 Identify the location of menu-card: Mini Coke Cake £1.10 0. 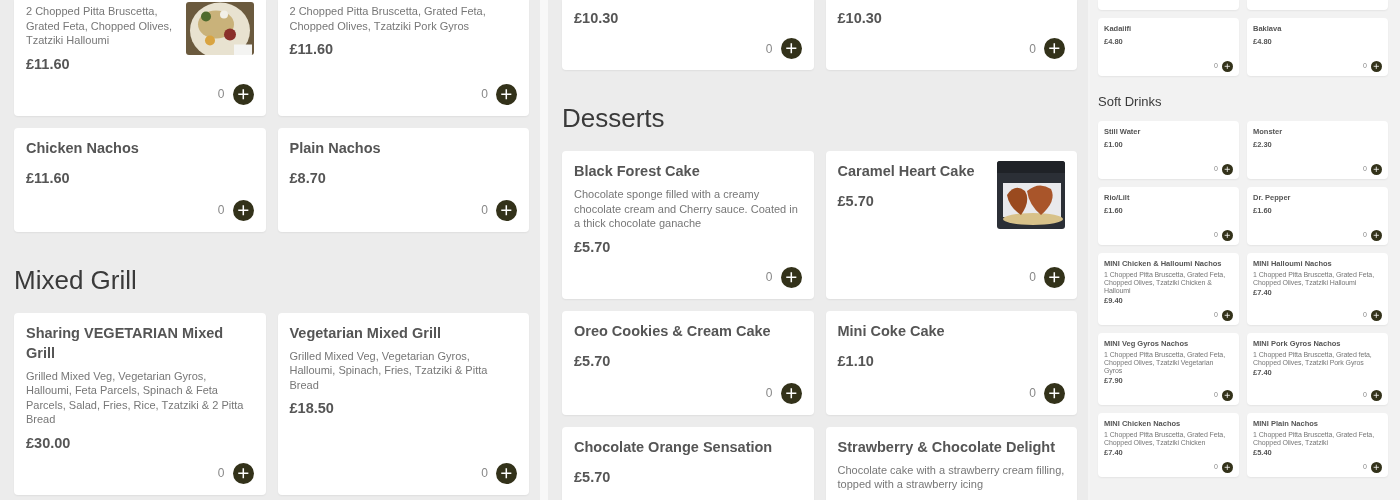
(951, 362).